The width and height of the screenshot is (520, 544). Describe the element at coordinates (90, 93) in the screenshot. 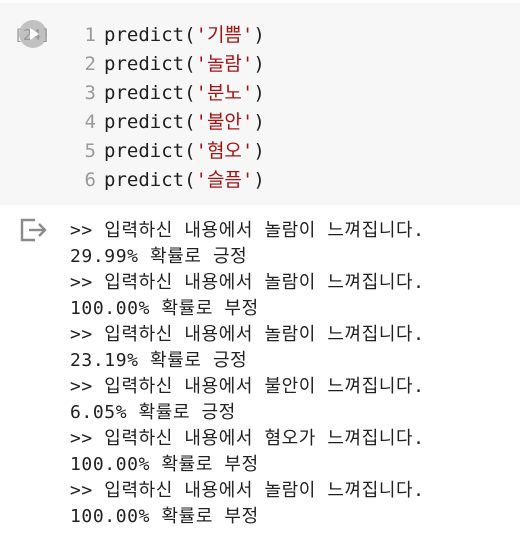

I see `line-number: 3` at that location.